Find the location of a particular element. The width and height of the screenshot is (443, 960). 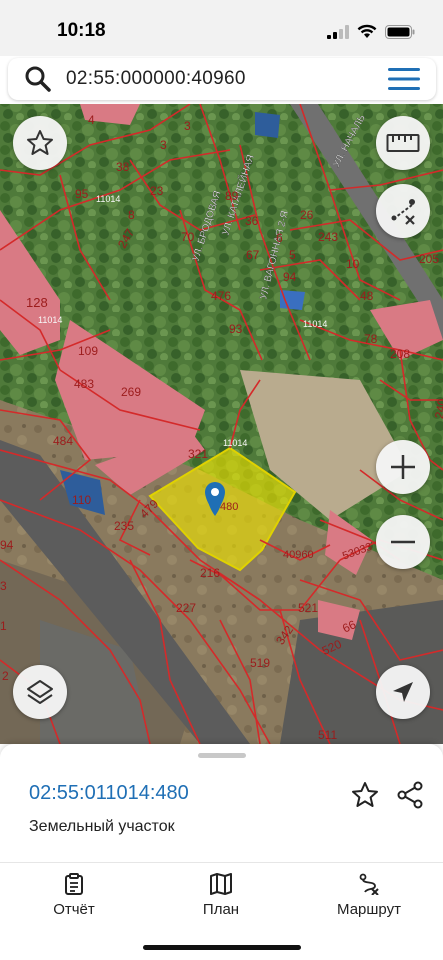

plus-icon is located at coordinates (403, 467).